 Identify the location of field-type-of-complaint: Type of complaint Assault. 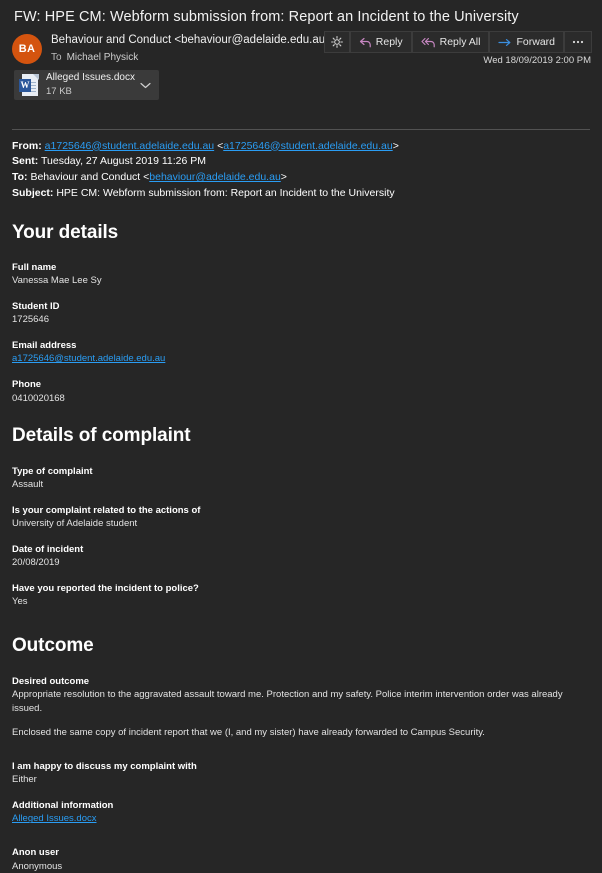
(301, 478).